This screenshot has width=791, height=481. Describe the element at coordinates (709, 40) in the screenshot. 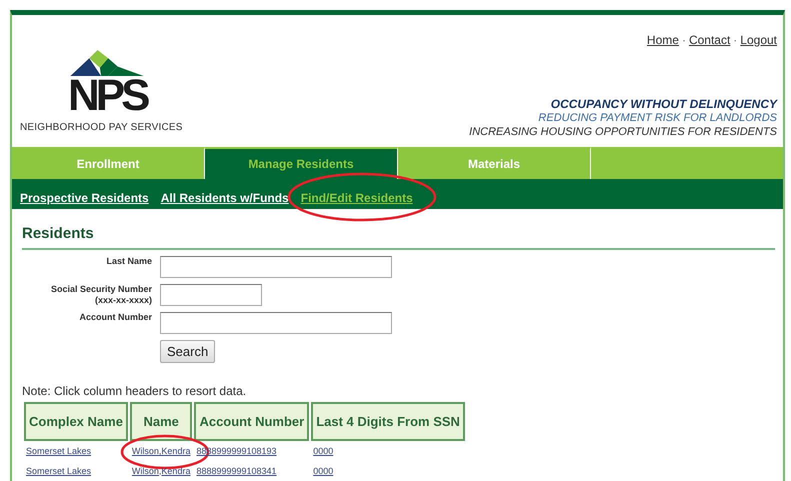

I see `nav-link: Contact` at that location.